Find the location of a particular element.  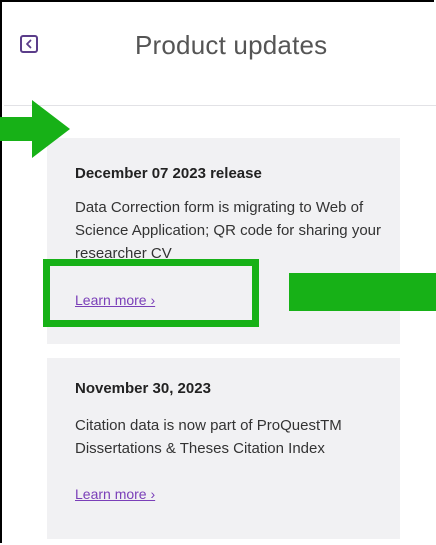

chevron-left-icon is located at coordinates (29, 44).